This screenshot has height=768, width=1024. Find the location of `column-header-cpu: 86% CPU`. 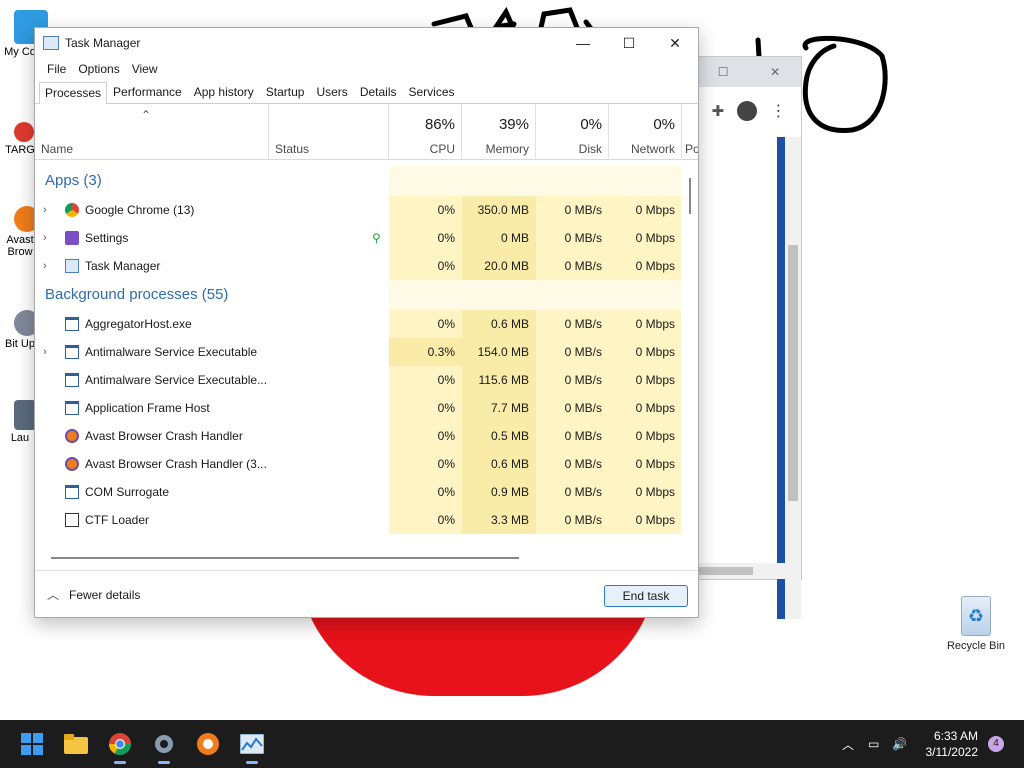

column-header-cpu: 86% CPU is located at coordinates (425, 132).